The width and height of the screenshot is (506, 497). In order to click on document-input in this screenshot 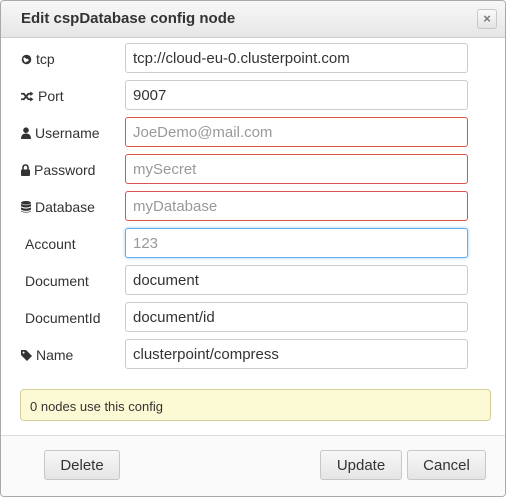, I will do `click(296, 280)`.